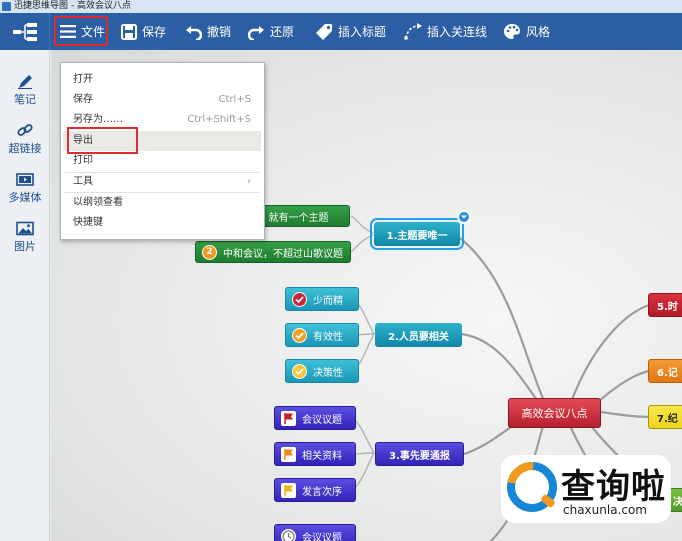  What do you see at coordinates (25, 130) in the screenshot?
I see `hyperlink-icon` at bounding box center [25, 130].